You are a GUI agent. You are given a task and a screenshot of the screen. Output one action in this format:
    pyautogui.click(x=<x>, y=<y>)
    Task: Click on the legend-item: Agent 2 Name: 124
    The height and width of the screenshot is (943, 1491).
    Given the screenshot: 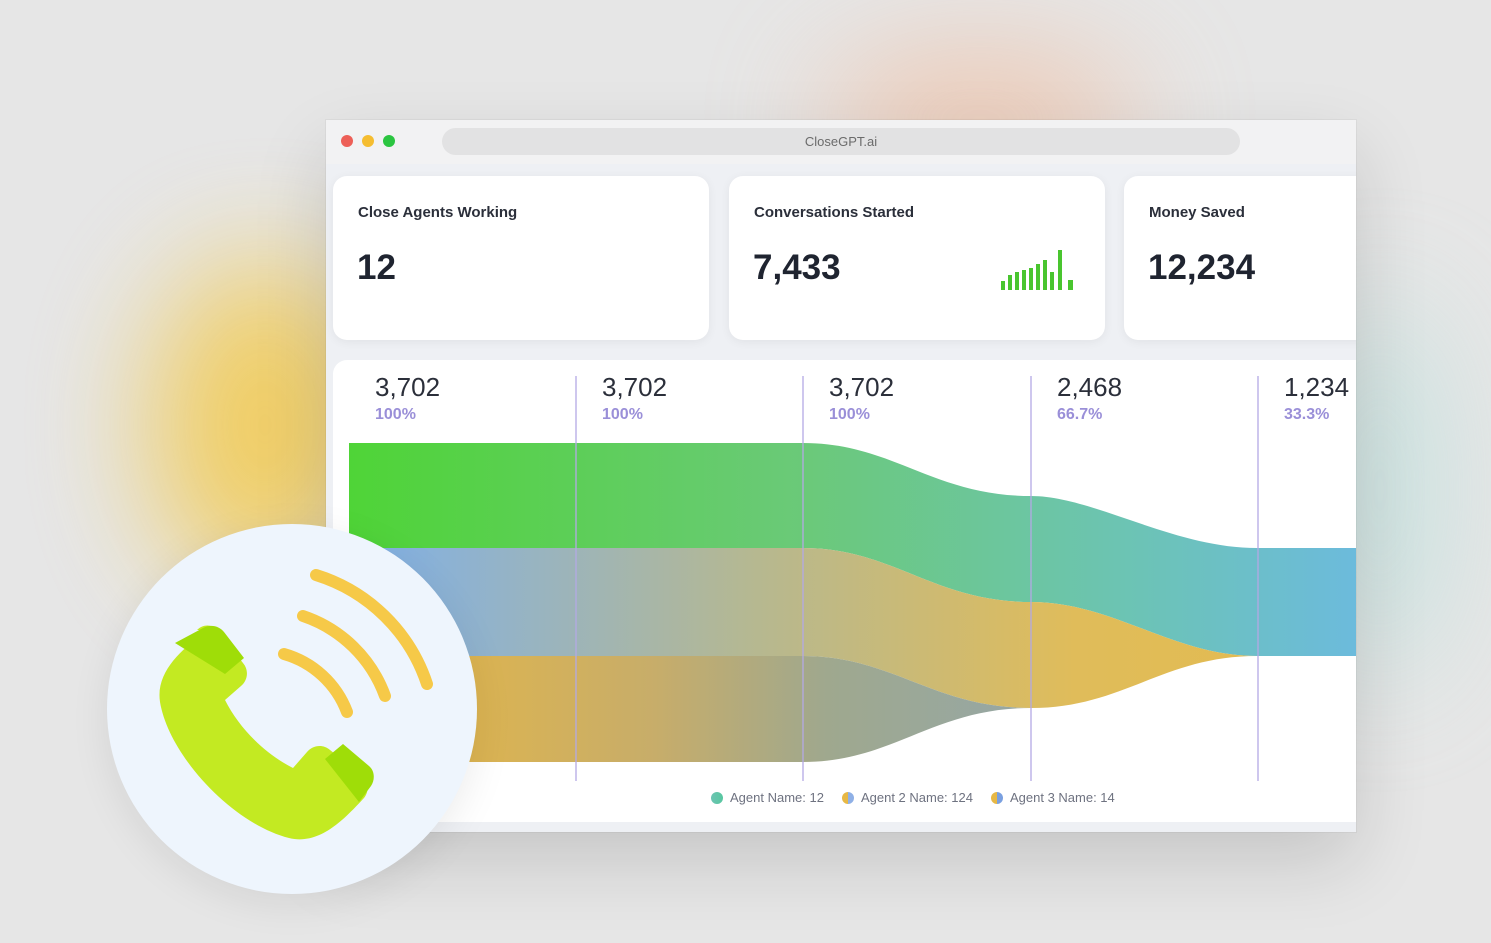 What is the action you would take?
    pyautogui.click(x=907, y=797)
    